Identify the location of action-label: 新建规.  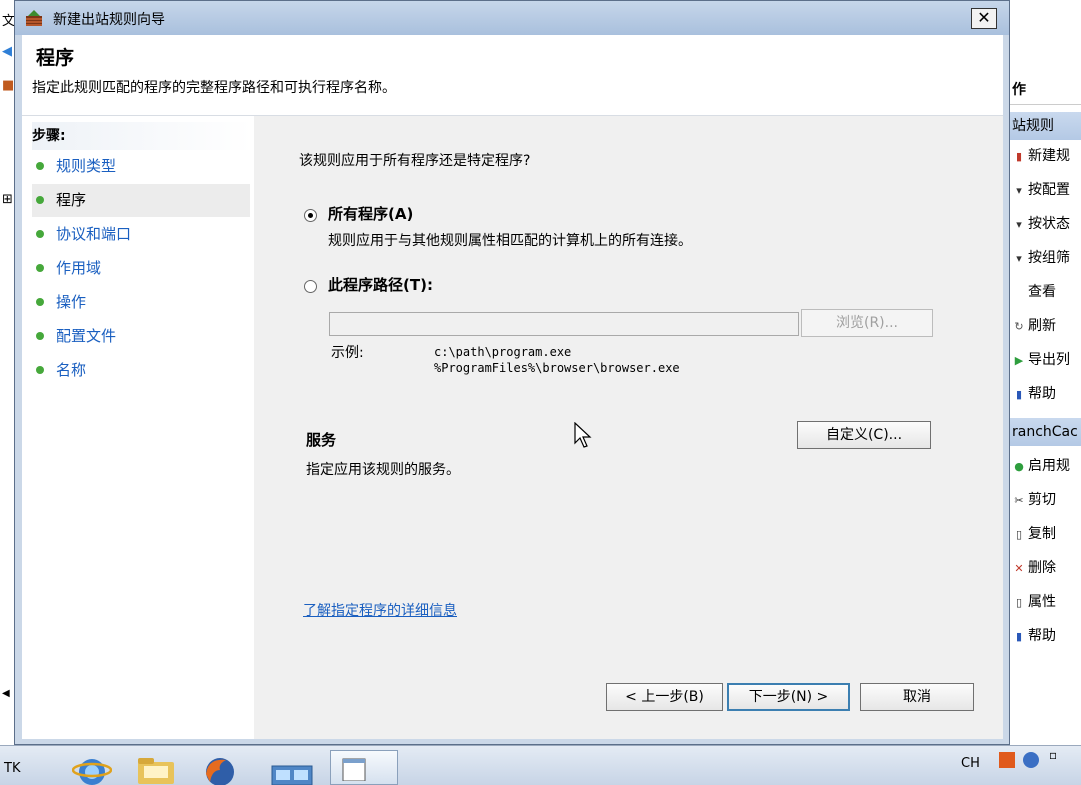
(1049, 156).